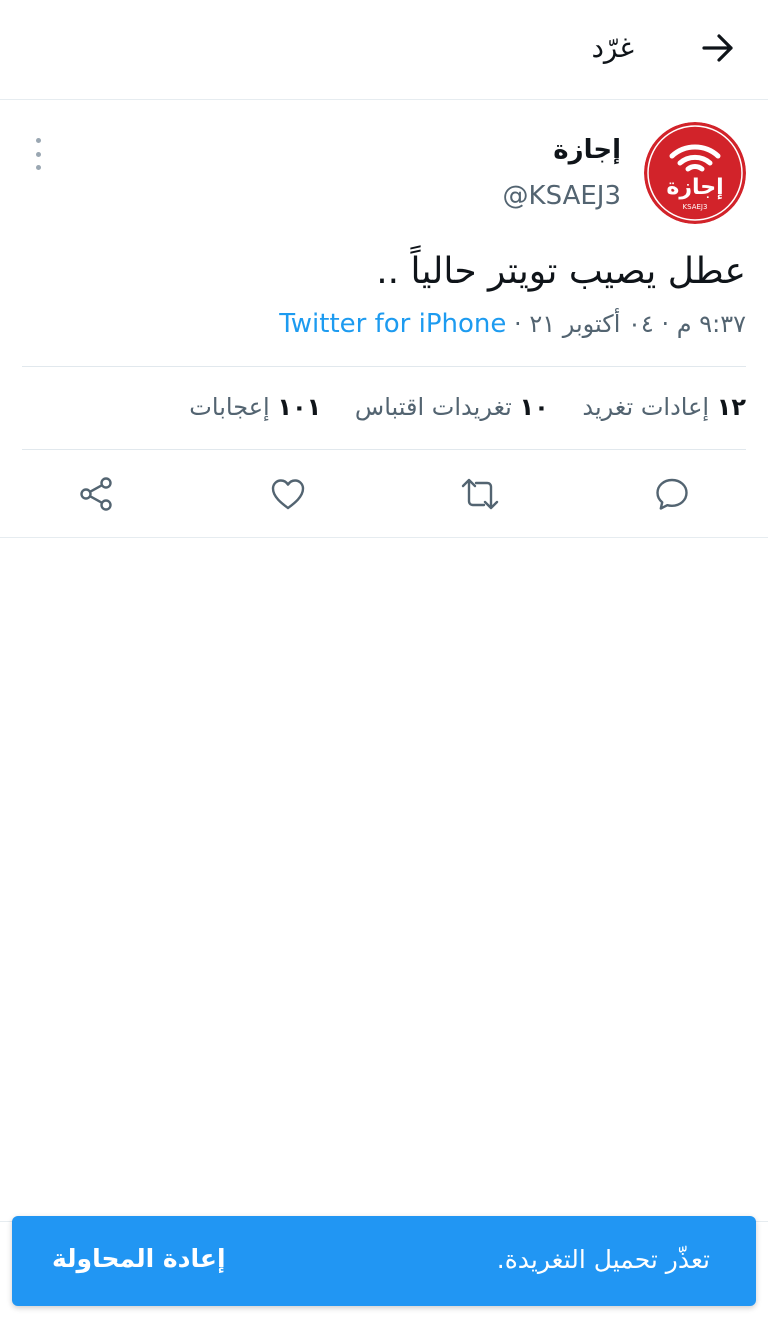 The width and height of the screenshot is (768, 1317). I want to click on page-title: غرّد, so click(612, 47).